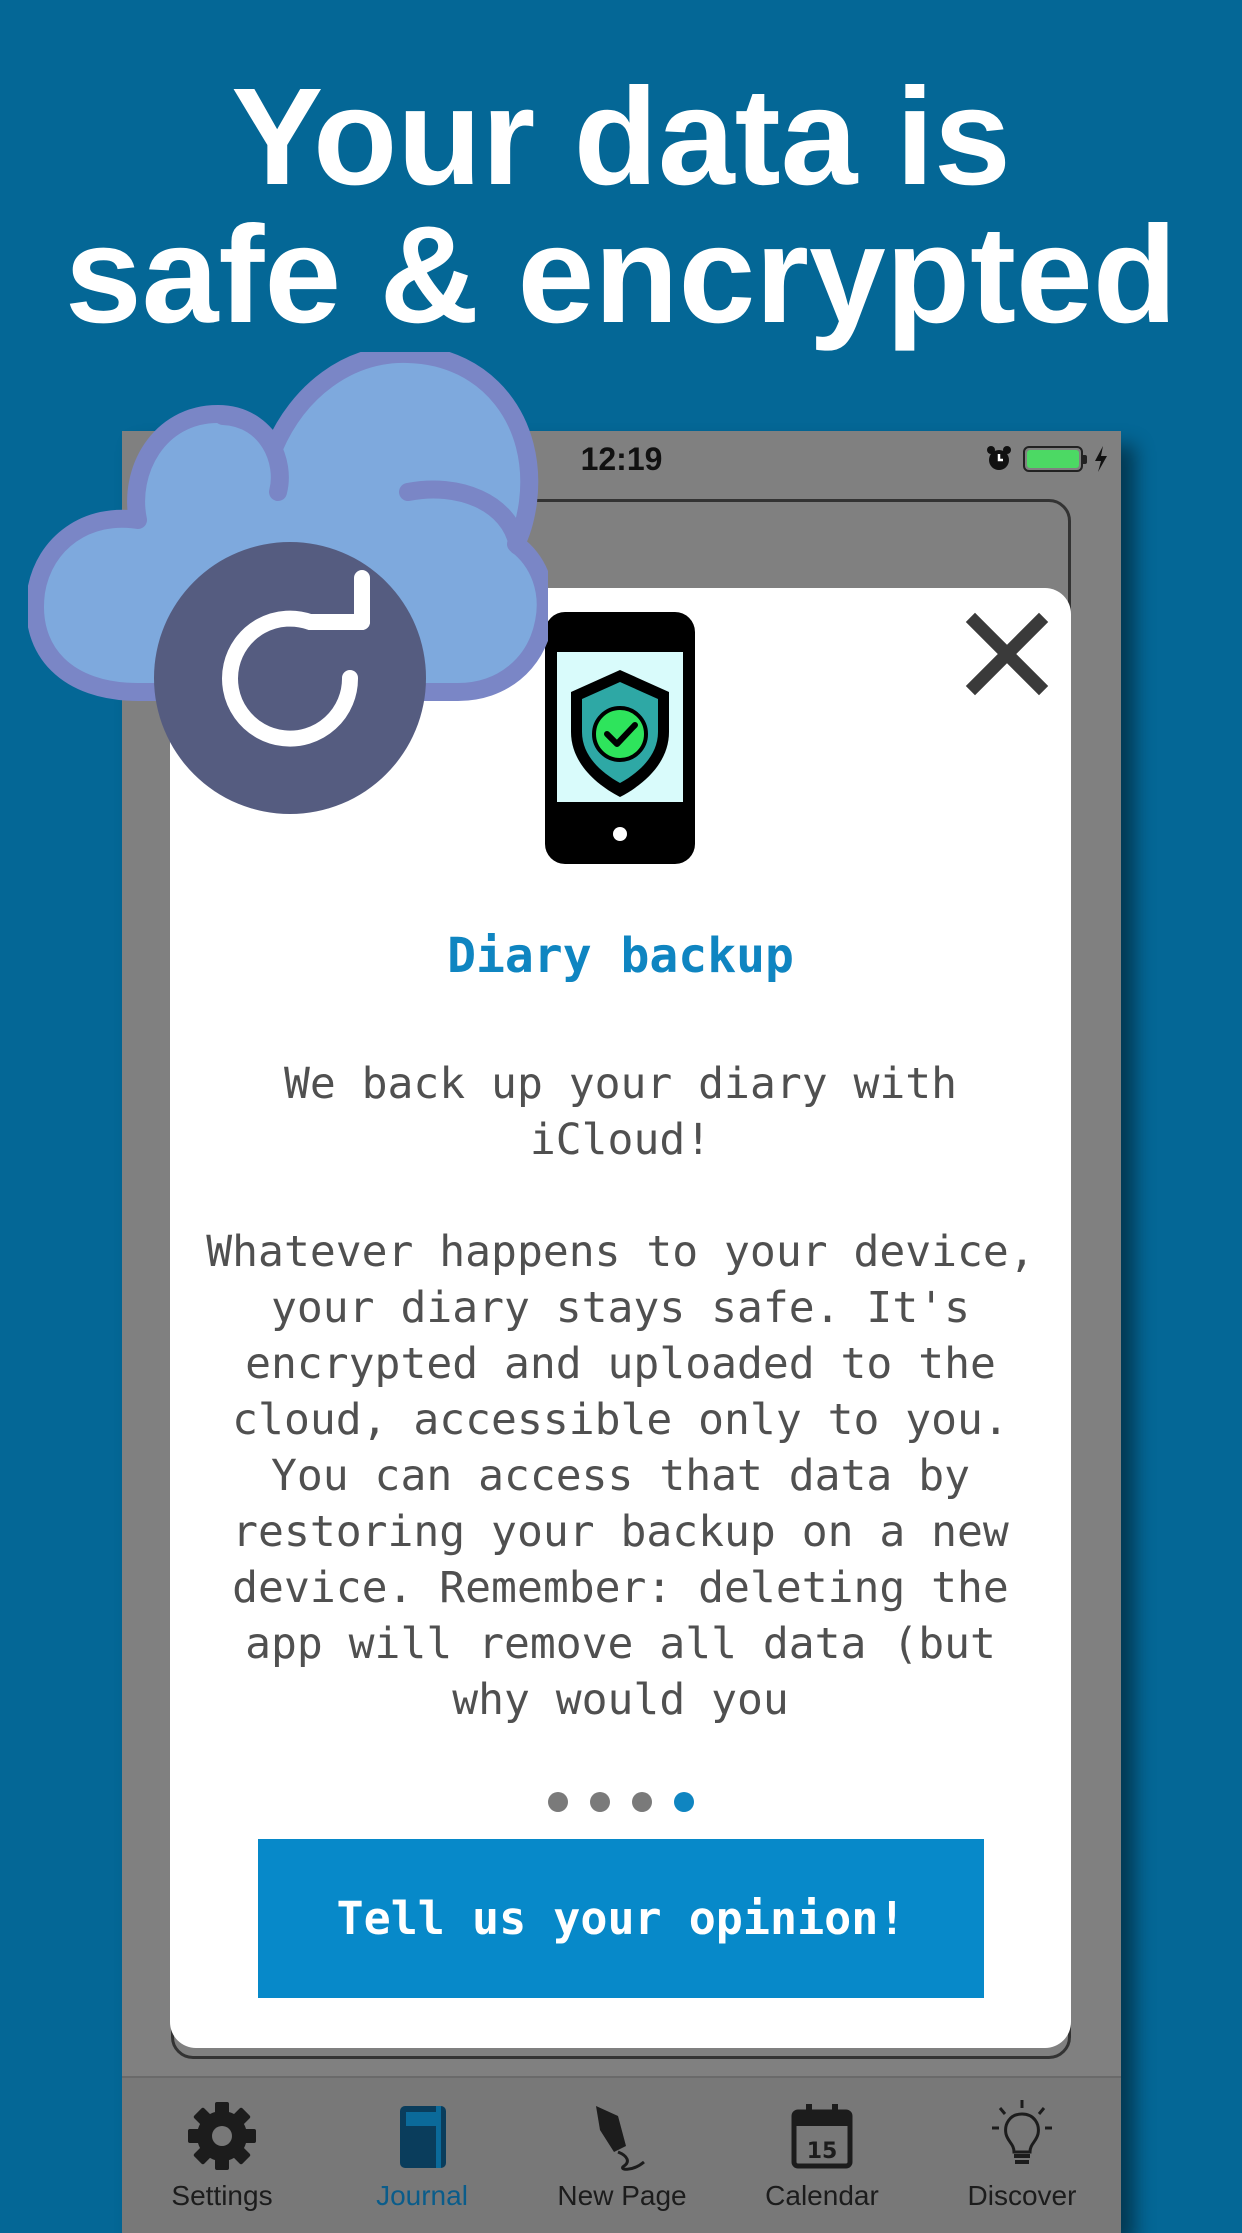 The height and width of the screenshot is (2233, 1242). I want to click on tab-journal: Journal, so click(422, 2155).